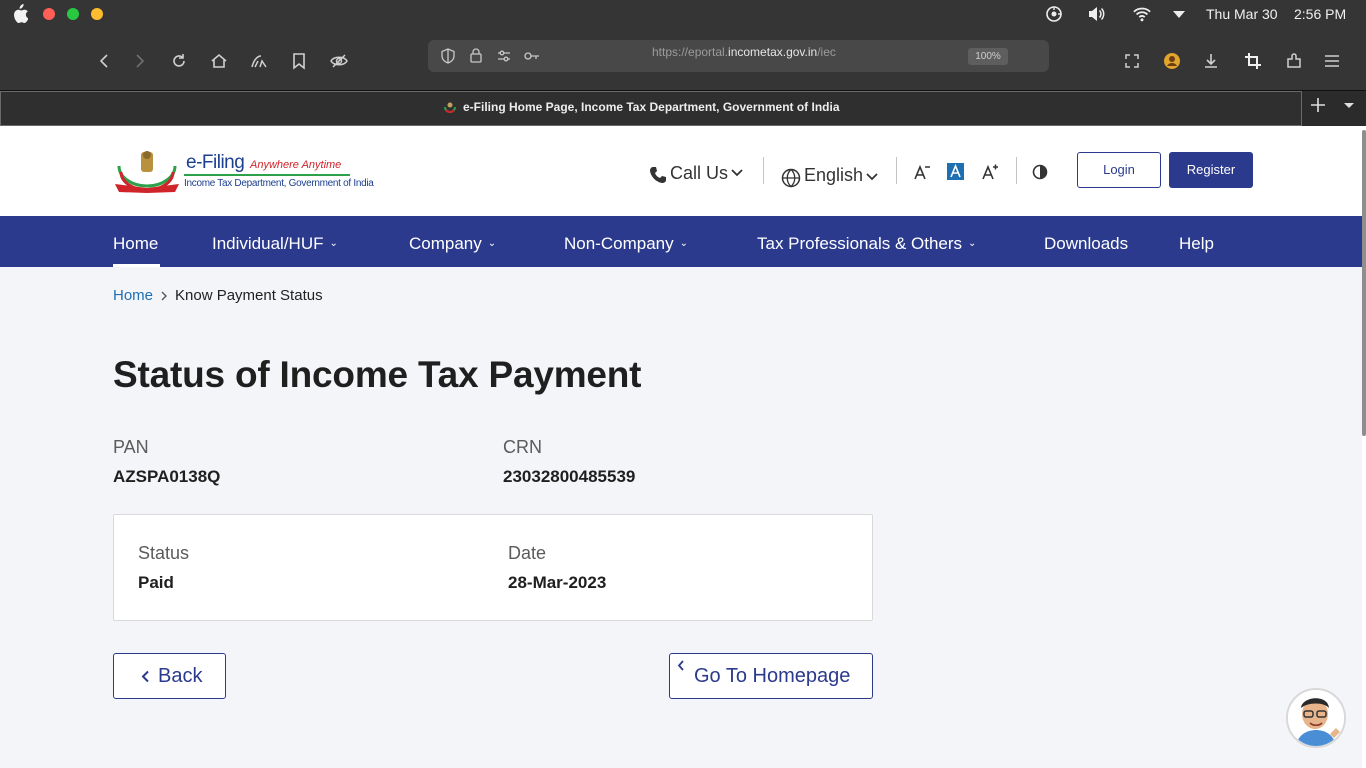 The height and width of the screenshot is (768, 1366). What do you see at coordinates (259, 61) in the screenshot?
I see `speed-dial-icon` at bounding box center [259, 61].